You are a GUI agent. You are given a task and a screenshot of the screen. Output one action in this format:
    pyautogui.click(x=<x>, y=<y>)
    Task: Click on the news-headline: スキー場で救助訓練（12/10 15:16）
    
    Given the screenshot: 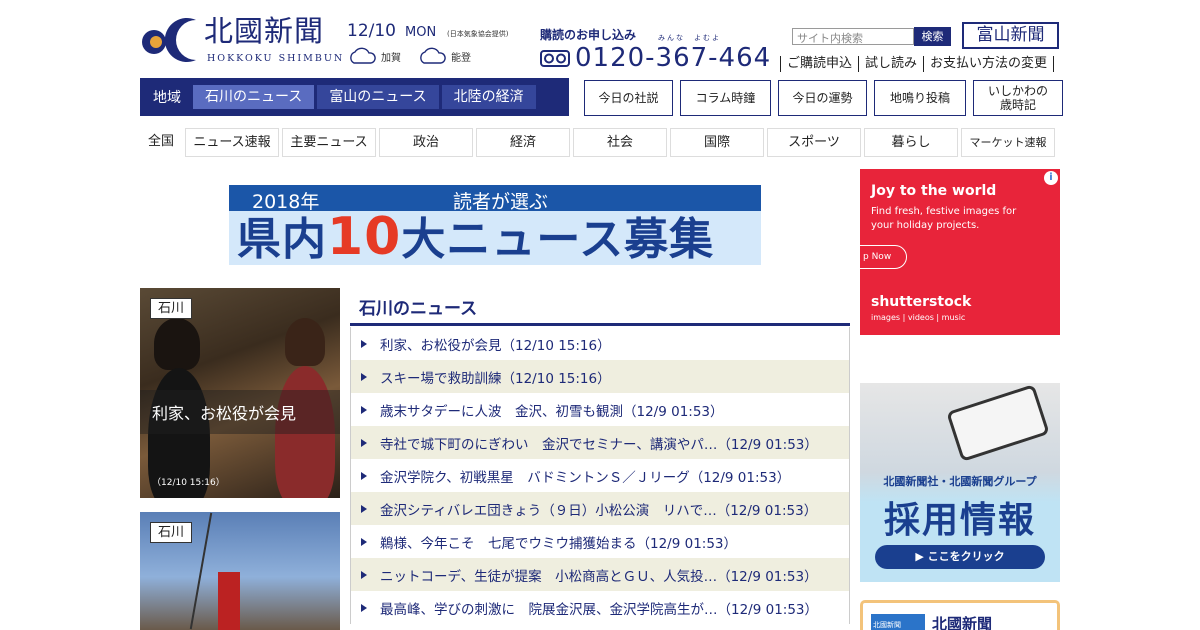 What is the action you would take?
    pyautogui.click(x=495, y=378)
    